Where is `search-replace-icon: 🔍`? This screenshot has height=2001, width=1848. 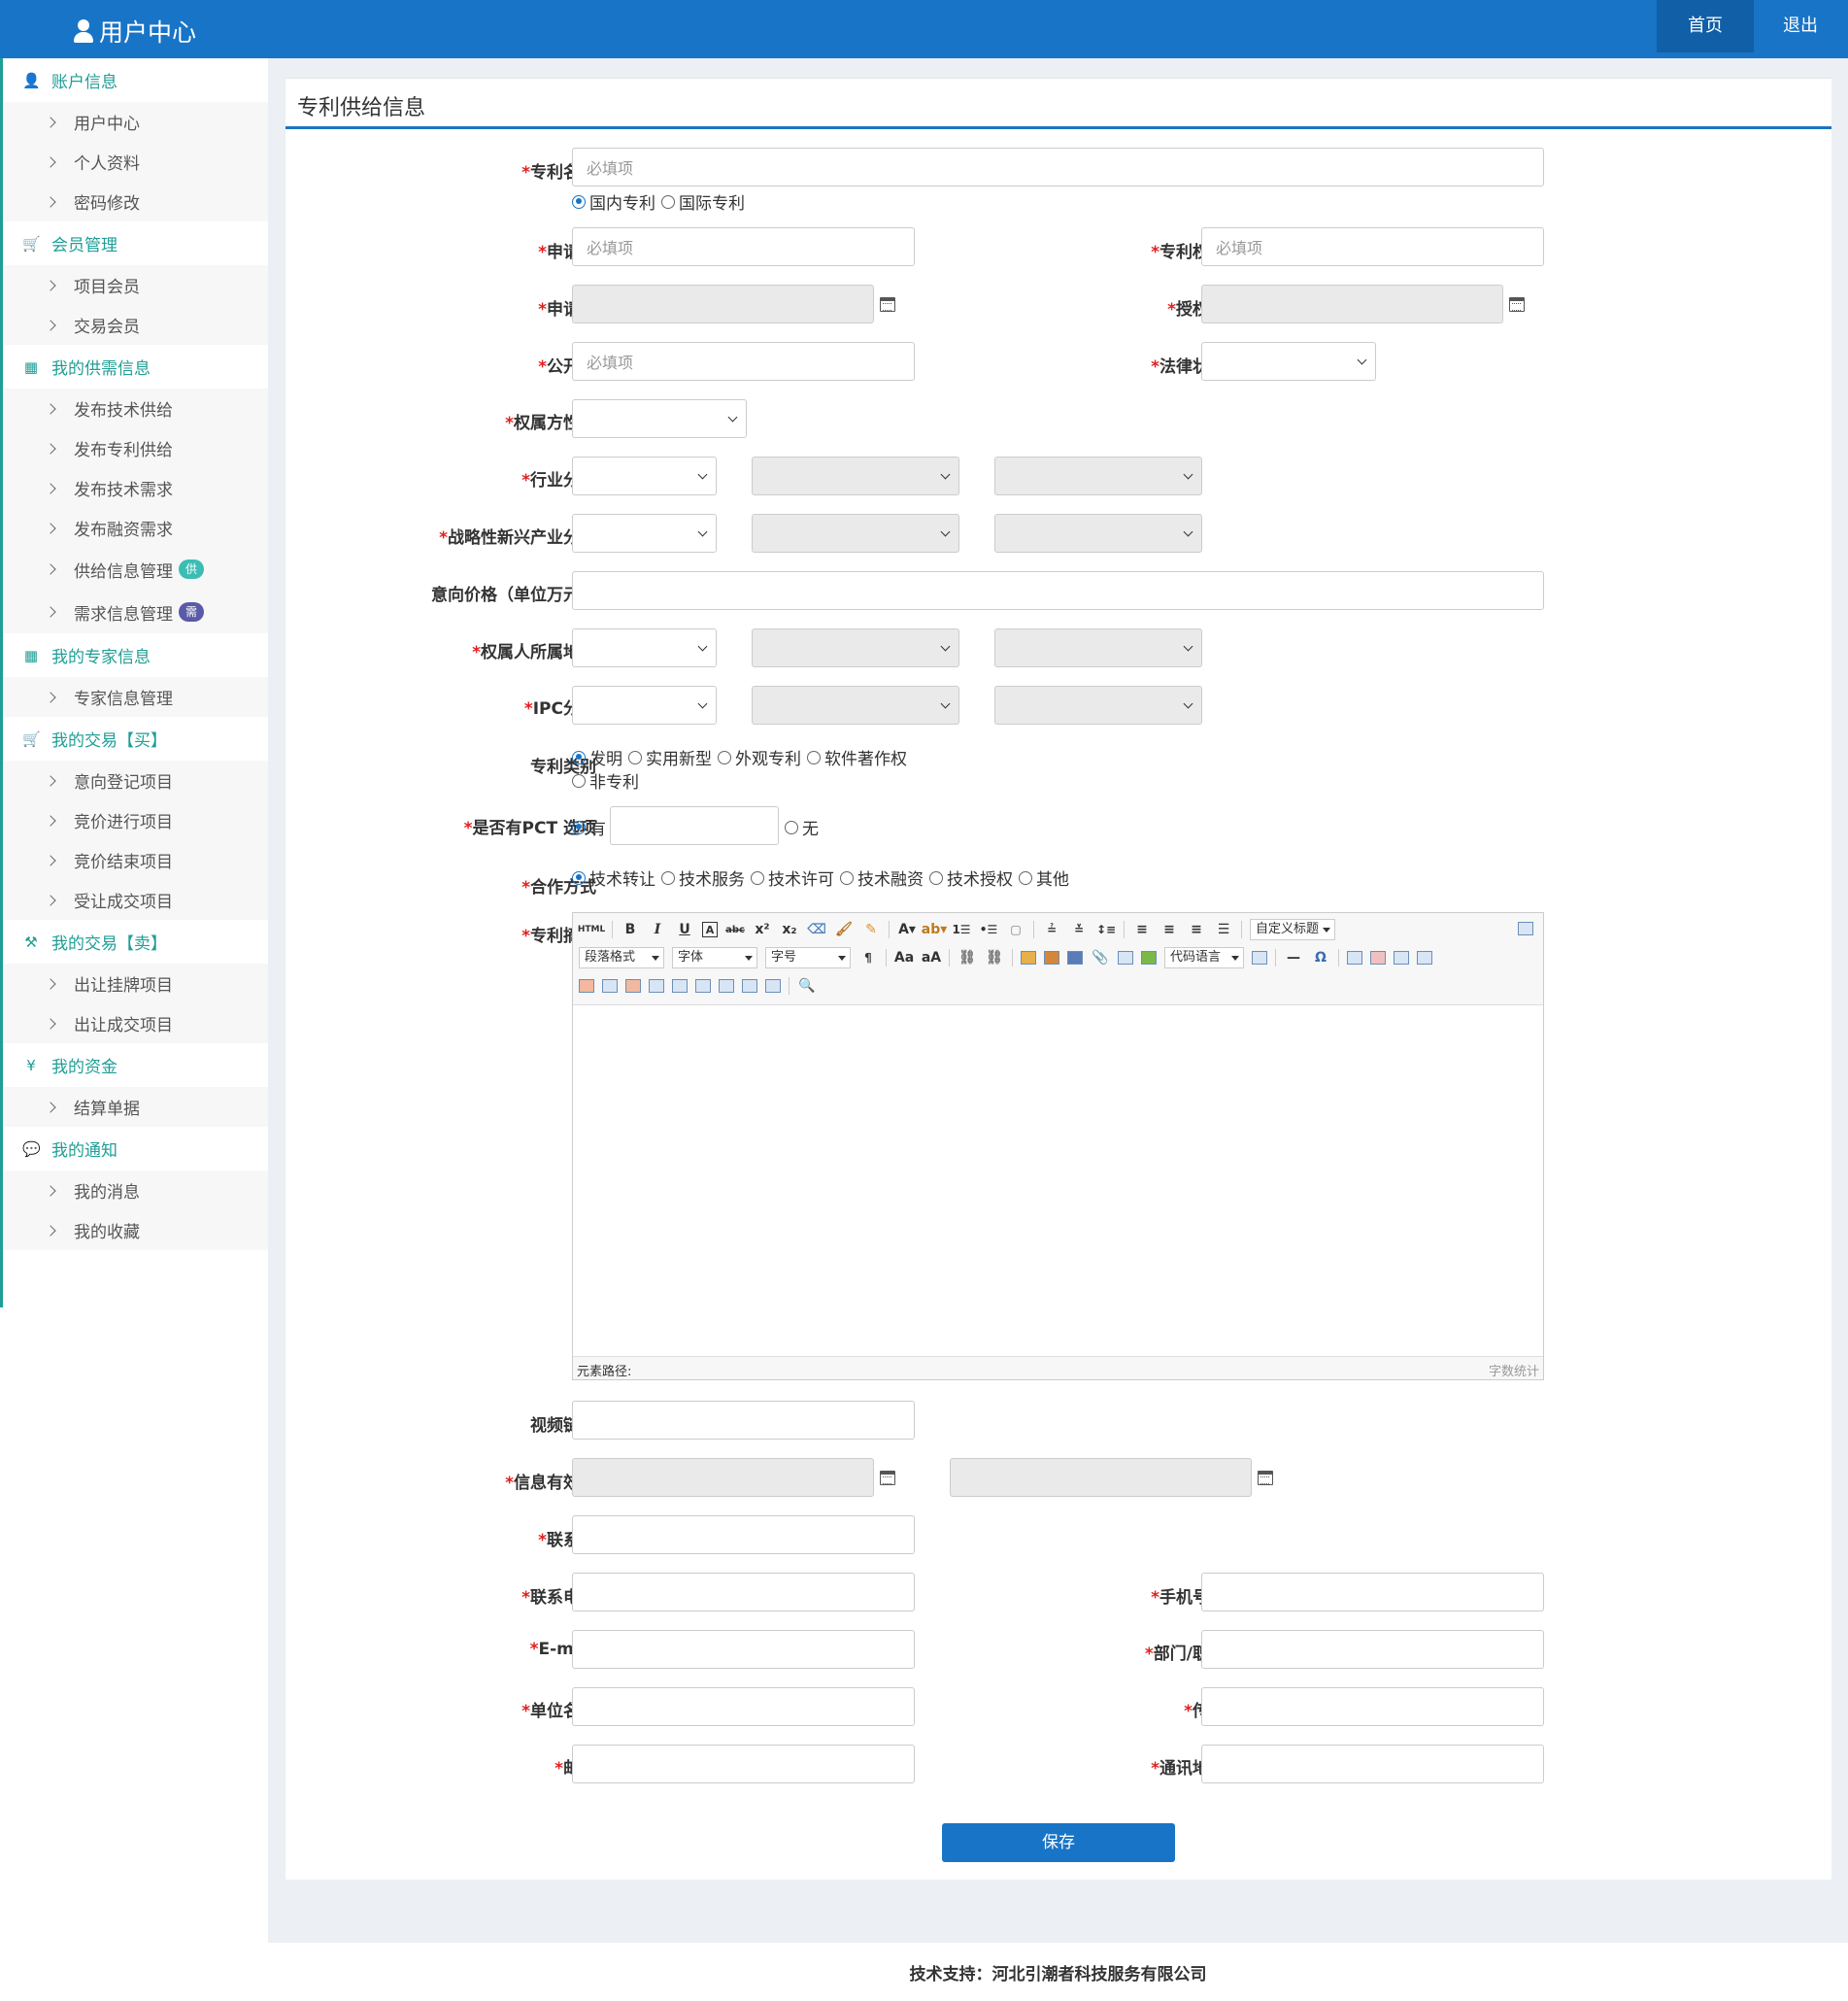
search-replace-icon: 🔍 is located at coordinates (807, 986).